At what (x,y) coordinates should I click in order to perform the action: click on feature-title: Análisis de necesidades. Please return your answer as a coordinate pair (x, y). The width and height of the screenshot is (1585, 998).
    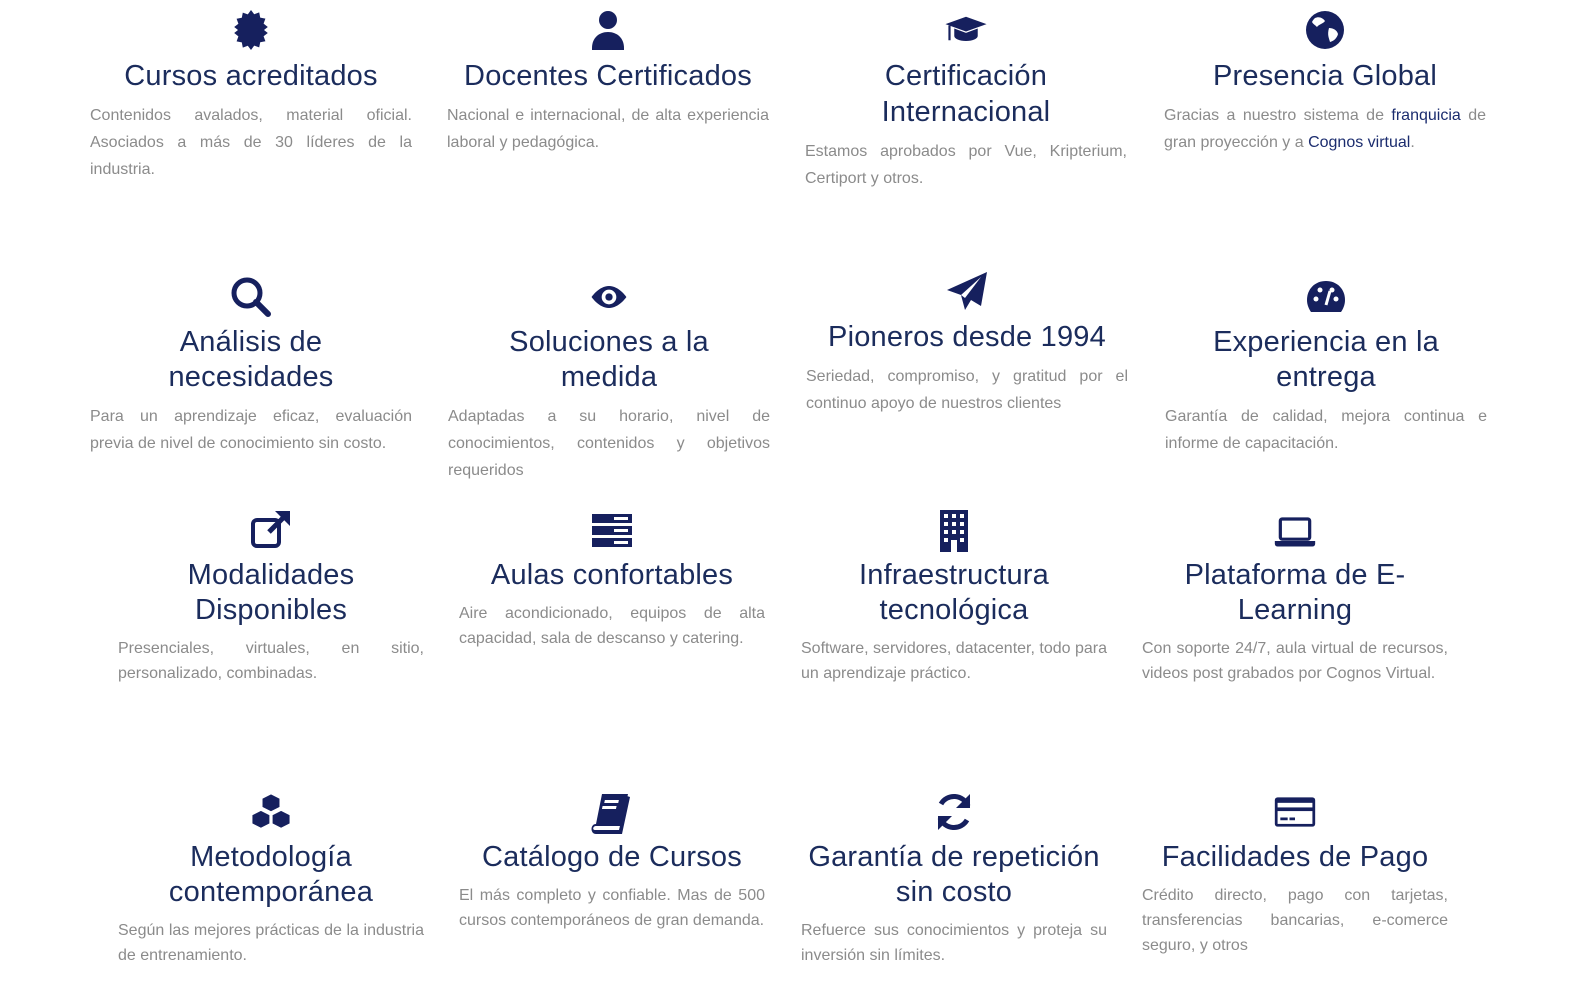
    Looking at the image, I should click on (251, 359).